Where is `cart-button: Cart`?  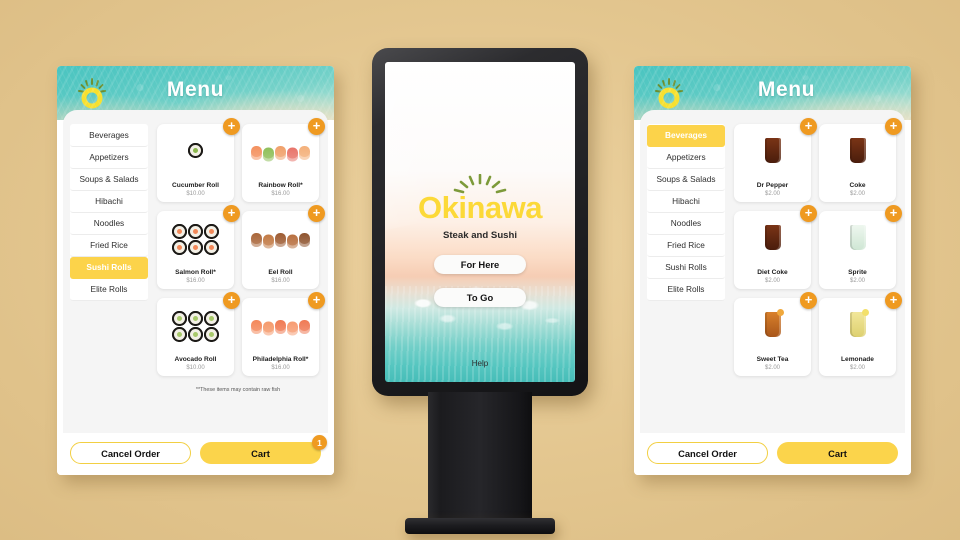
cart-button: Cart is located at coordinates (837, 453).